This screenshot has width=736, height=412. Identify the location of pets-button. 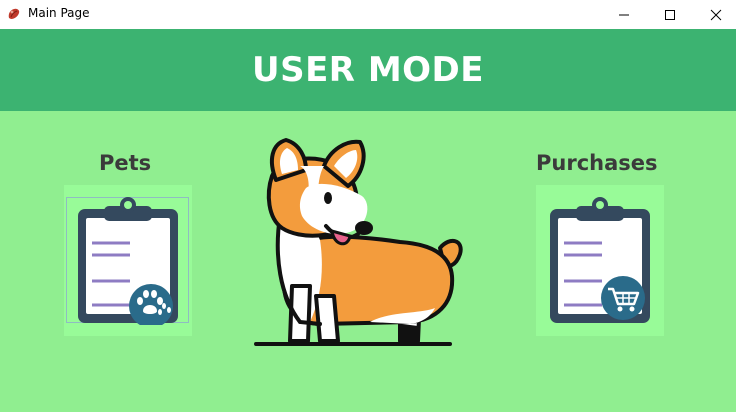
(128, 260).